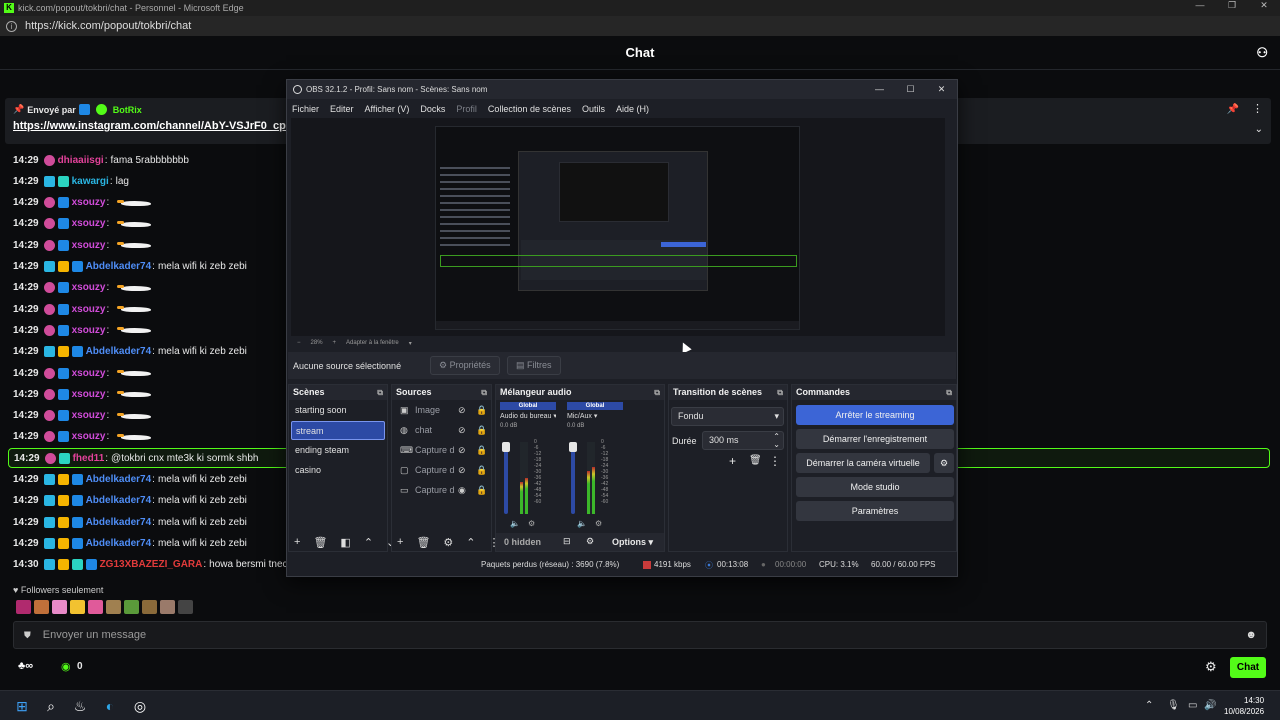 The height and width of the screenshot is (720, 1280). What do you see at coordinates (108, 26) in the screenshot?
I see `url-text: https://kick.com/popout/tokbri/chat` at bounding box center [108, 26].